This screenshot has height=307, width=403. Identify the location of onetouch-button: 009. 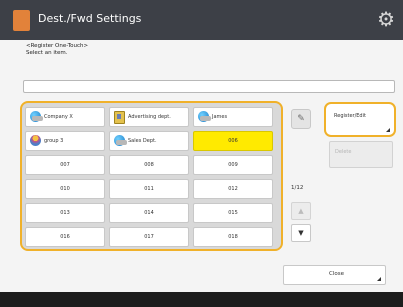
(233, 165).